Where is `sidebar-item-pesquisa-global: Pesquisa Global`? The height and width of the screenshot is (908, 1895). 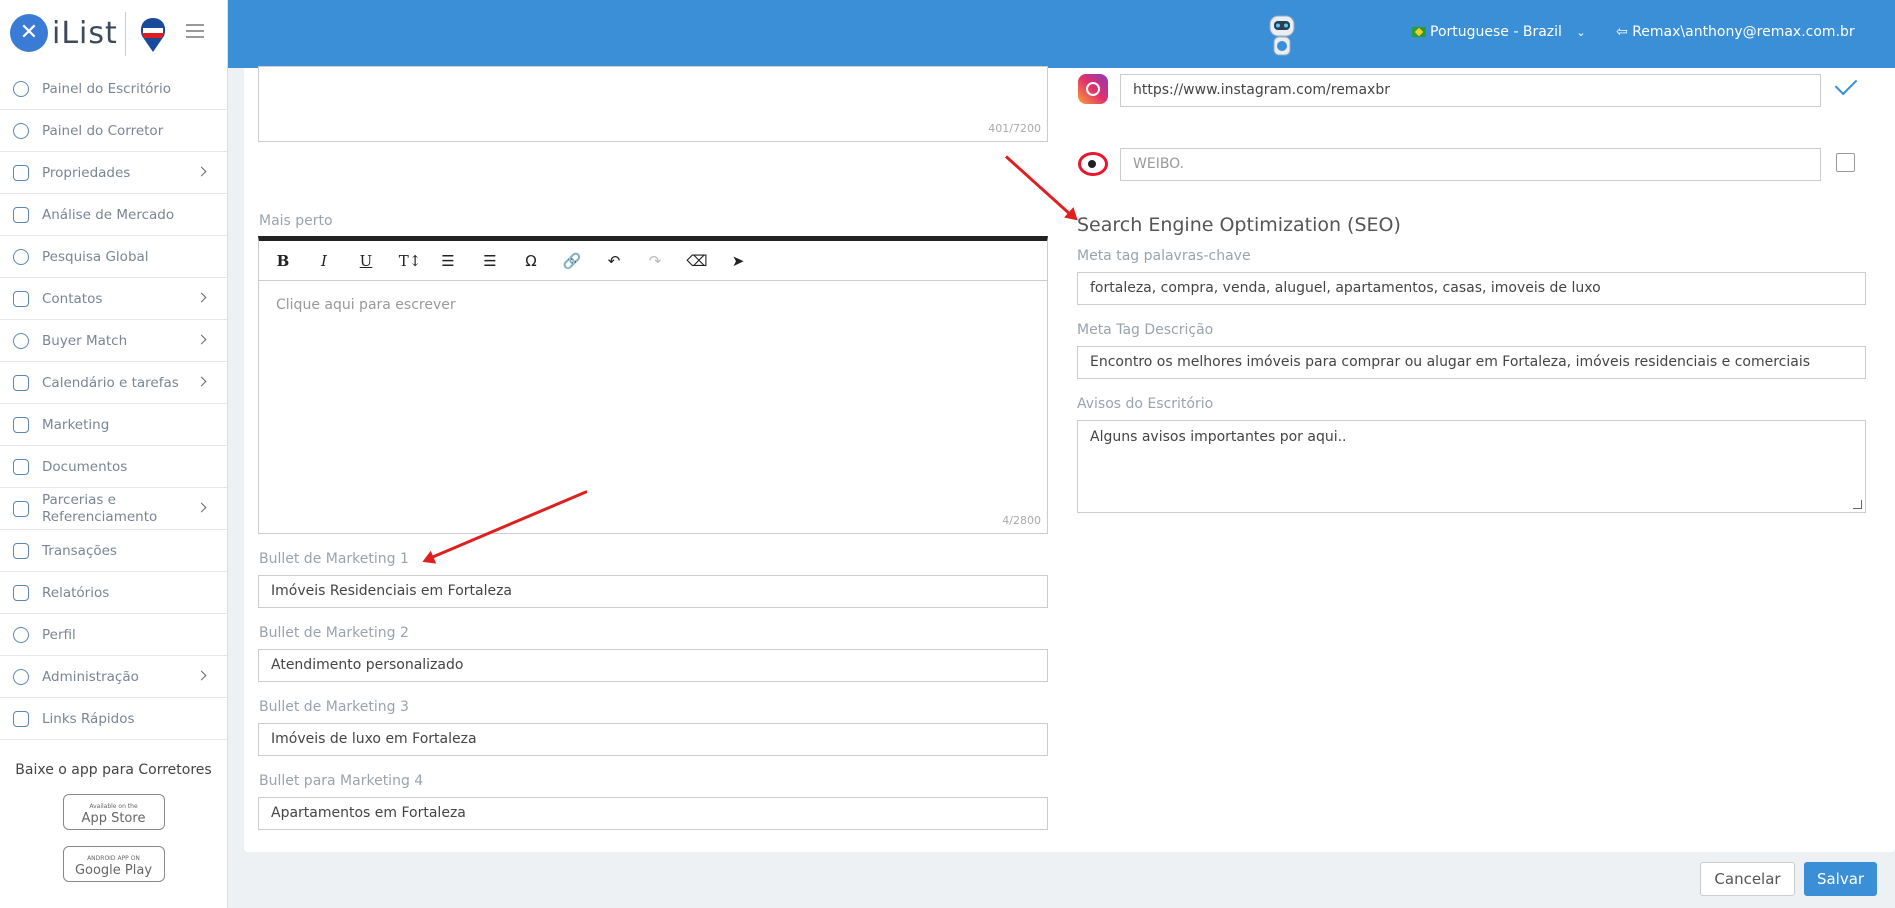
sidebar-item-pesquisa-global: Pesquisa Global is located at coordinates (113, 257).